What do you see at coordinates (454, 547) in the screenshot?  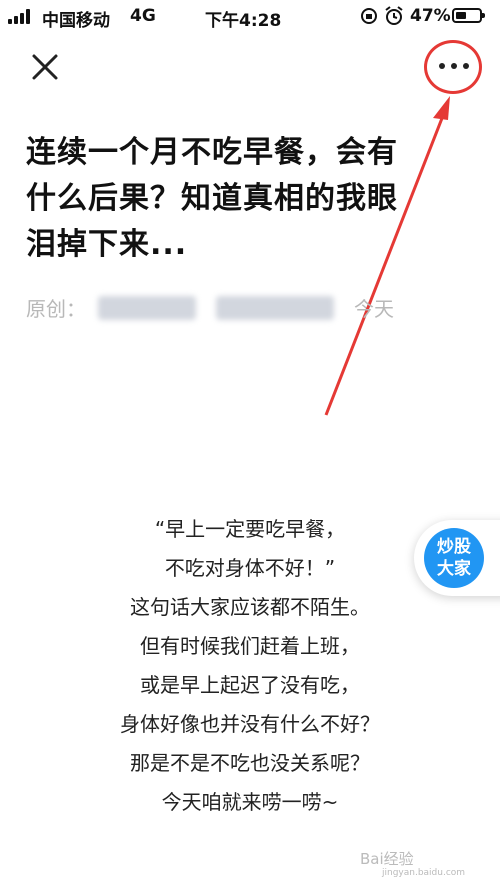 I see `badge-text: 炒股` at bounding box center [454, 547].